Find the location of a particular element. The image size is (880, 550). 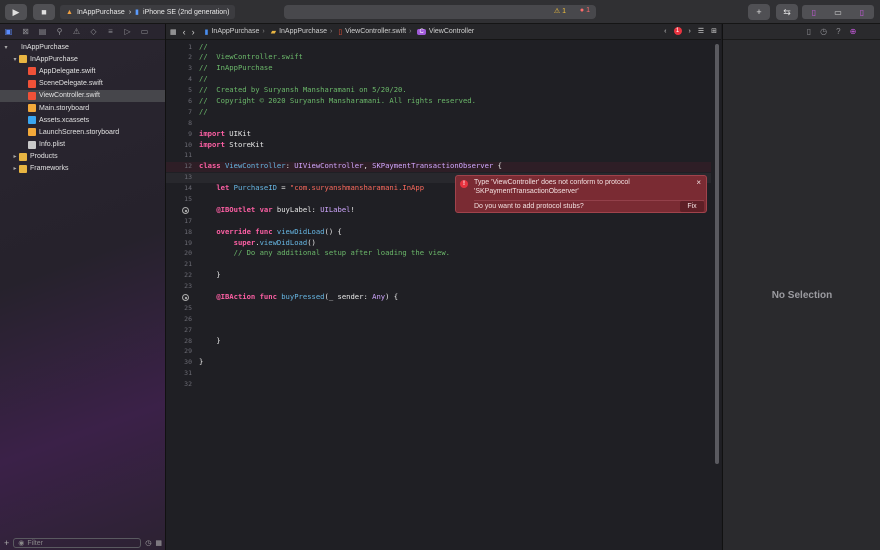

grid-icon: ▦ is located at coordinates (173, 32).